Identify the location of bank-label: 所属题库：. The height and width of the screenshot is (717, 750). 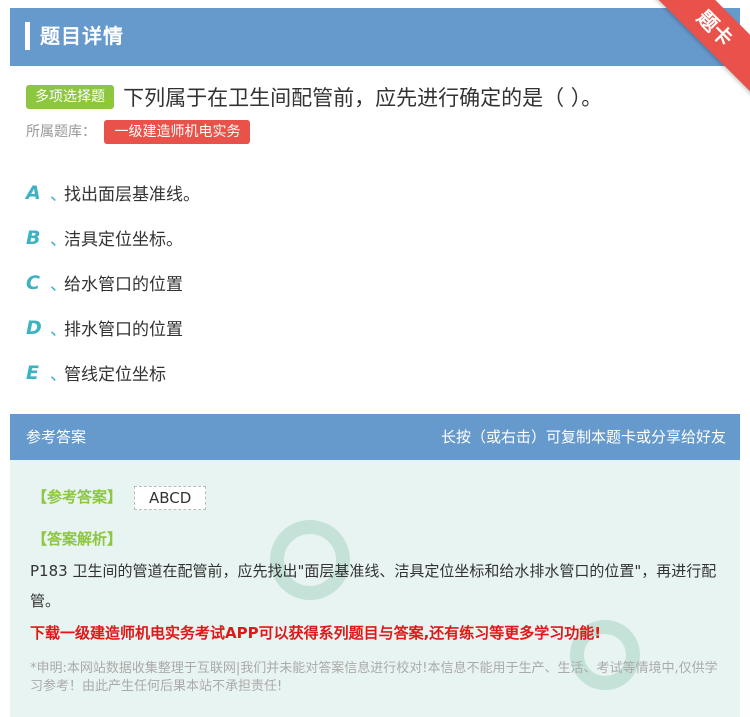
(61, 132).